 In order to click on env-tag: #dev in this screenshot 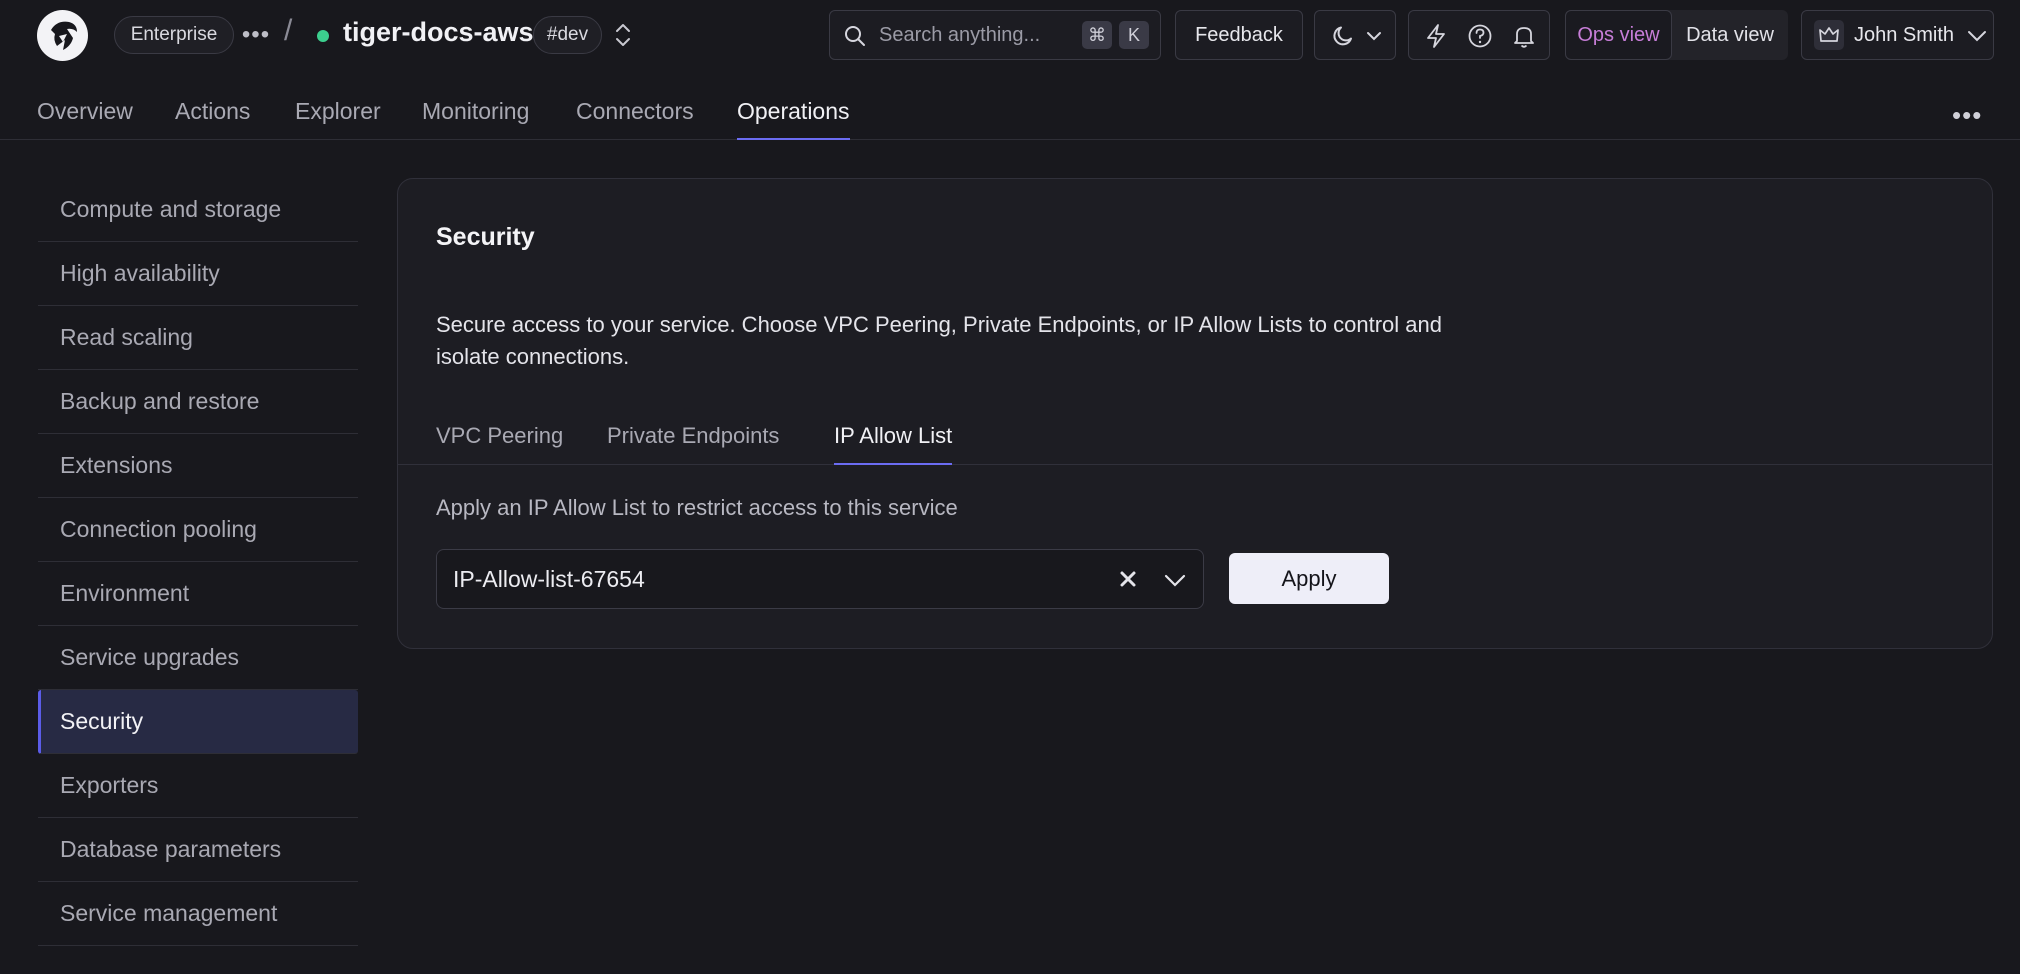, I will do `click(567, 35)`.